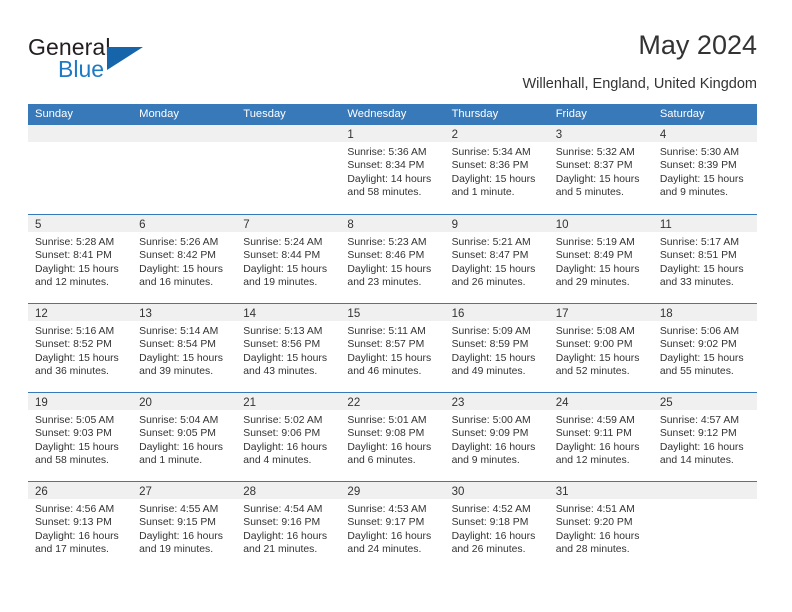  I want to click on day-number: 30, so click(458, 492).